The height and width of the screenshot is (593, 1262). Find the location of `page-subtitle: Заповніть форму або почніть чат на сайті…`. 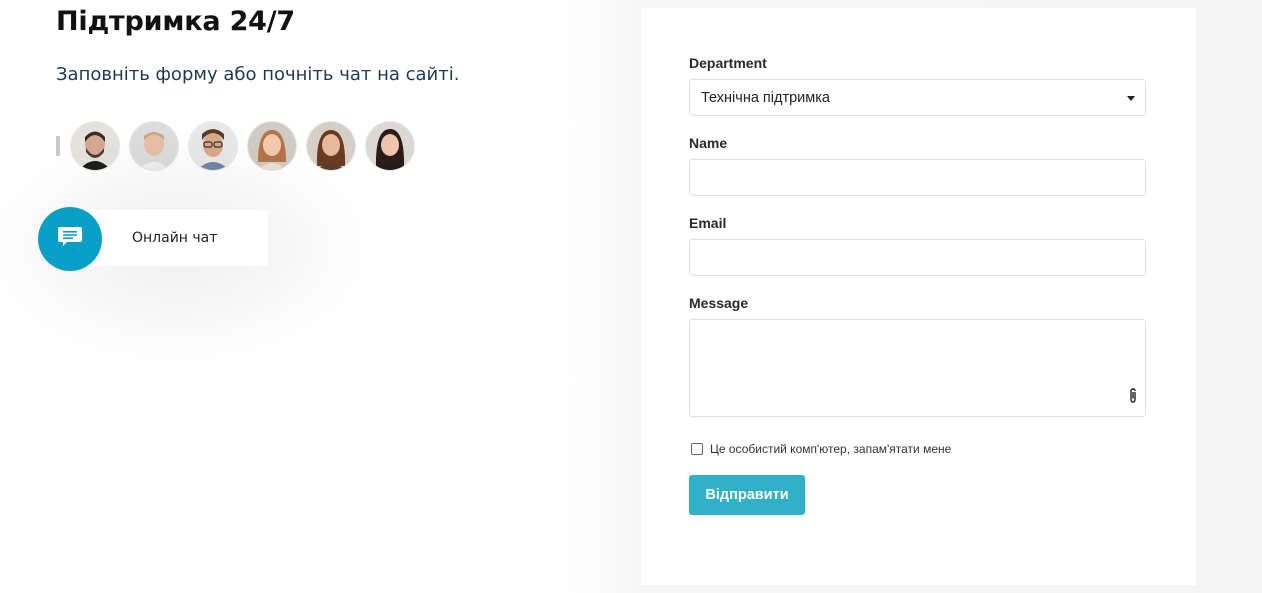

page-subtitle: Заповніть форму або почніть чат на сайті… is located at coordinates (258, 74).